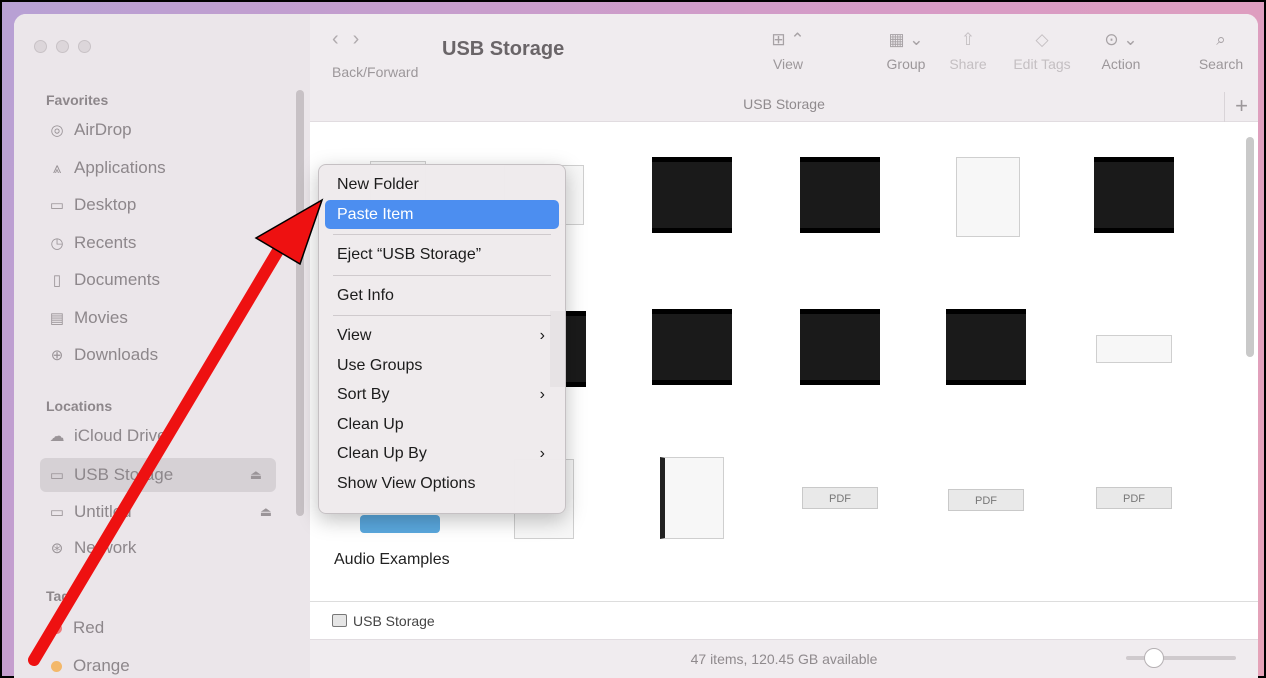  Describe the element at coordinates (906, 39) in the screenshot. I see `group-icon: ▦ ⌄` at that location.